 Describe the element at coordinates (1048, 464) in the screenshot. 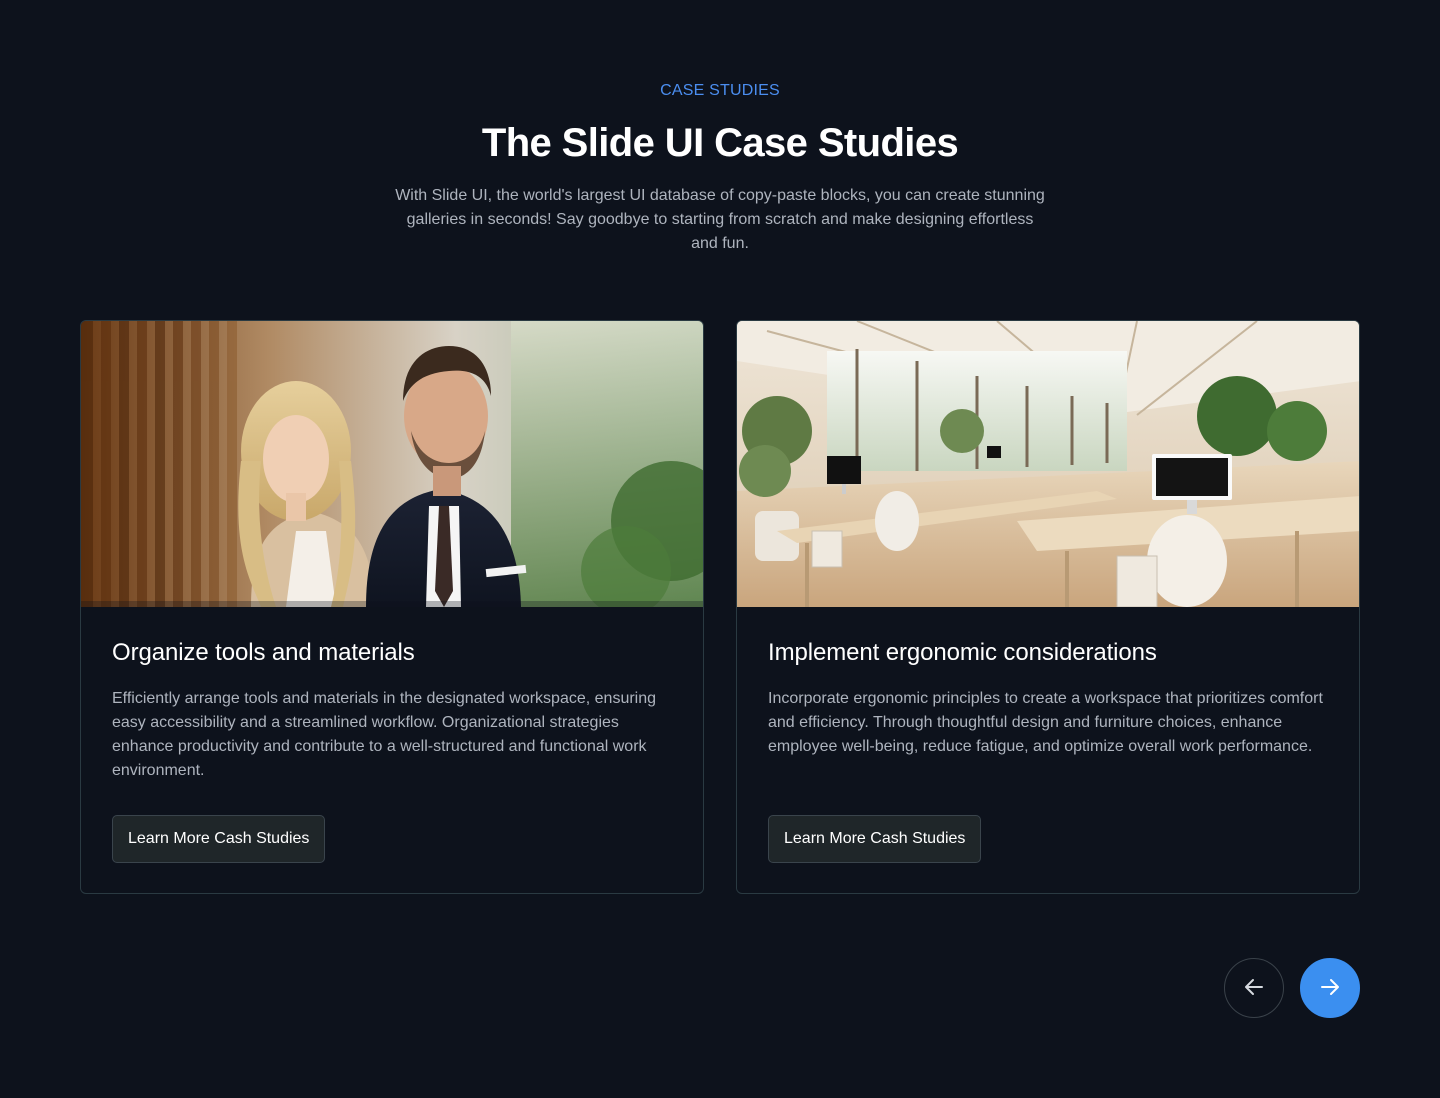

I see `card-image-office-workspace` at that location.